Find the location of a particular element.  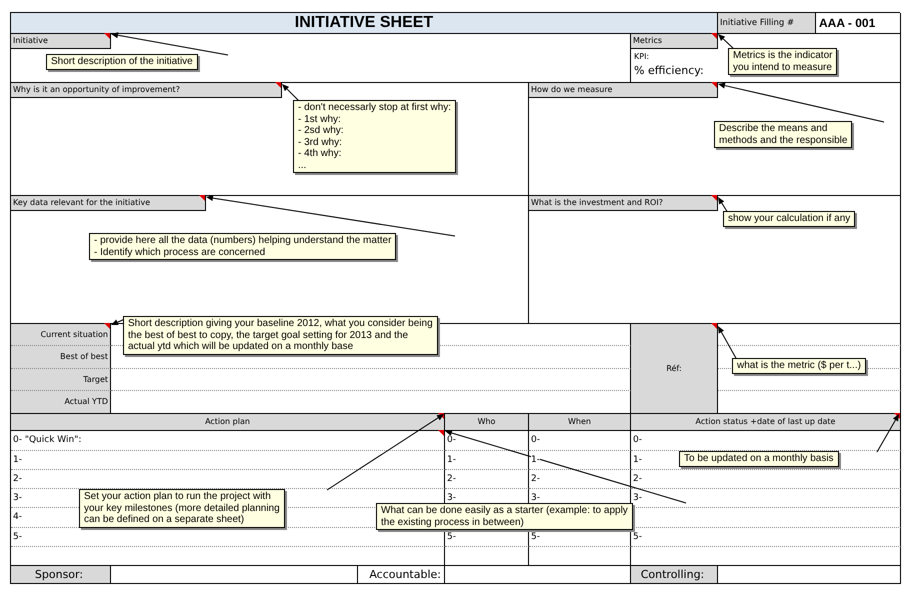

comment-note: To be updated on a monthly basis is located at coordinates (759, 458).